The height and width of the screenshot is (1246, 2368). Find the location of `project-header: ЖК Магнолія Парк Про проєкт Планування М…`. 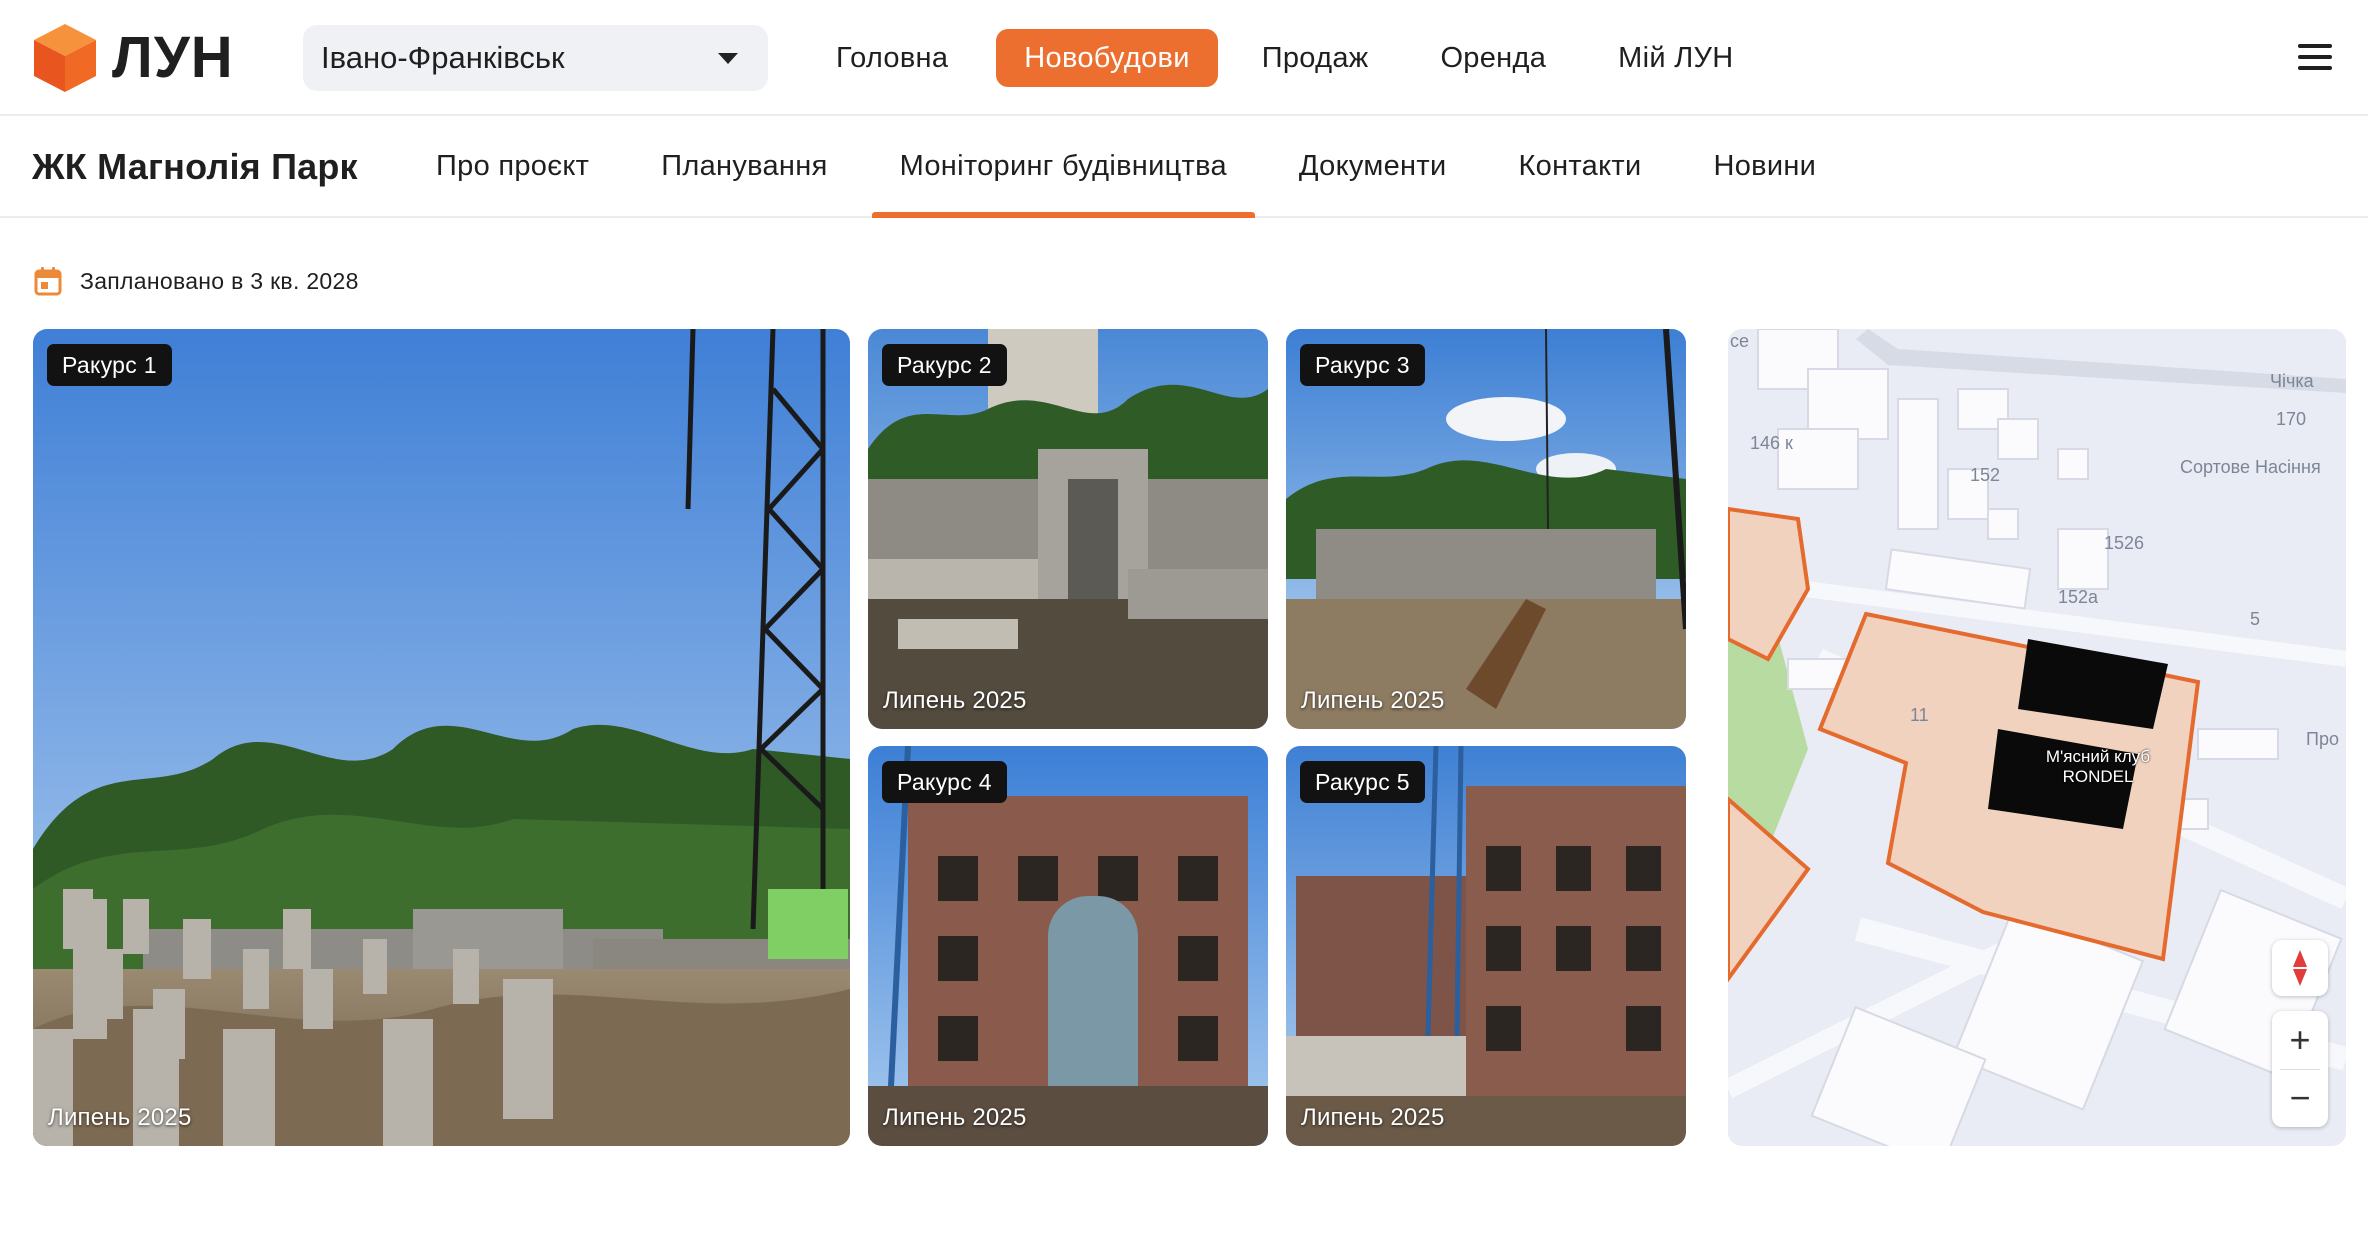

project-header: ЖК Магнолія Парк Про проєкт Планування М… is located at coordinates (1184, 167).